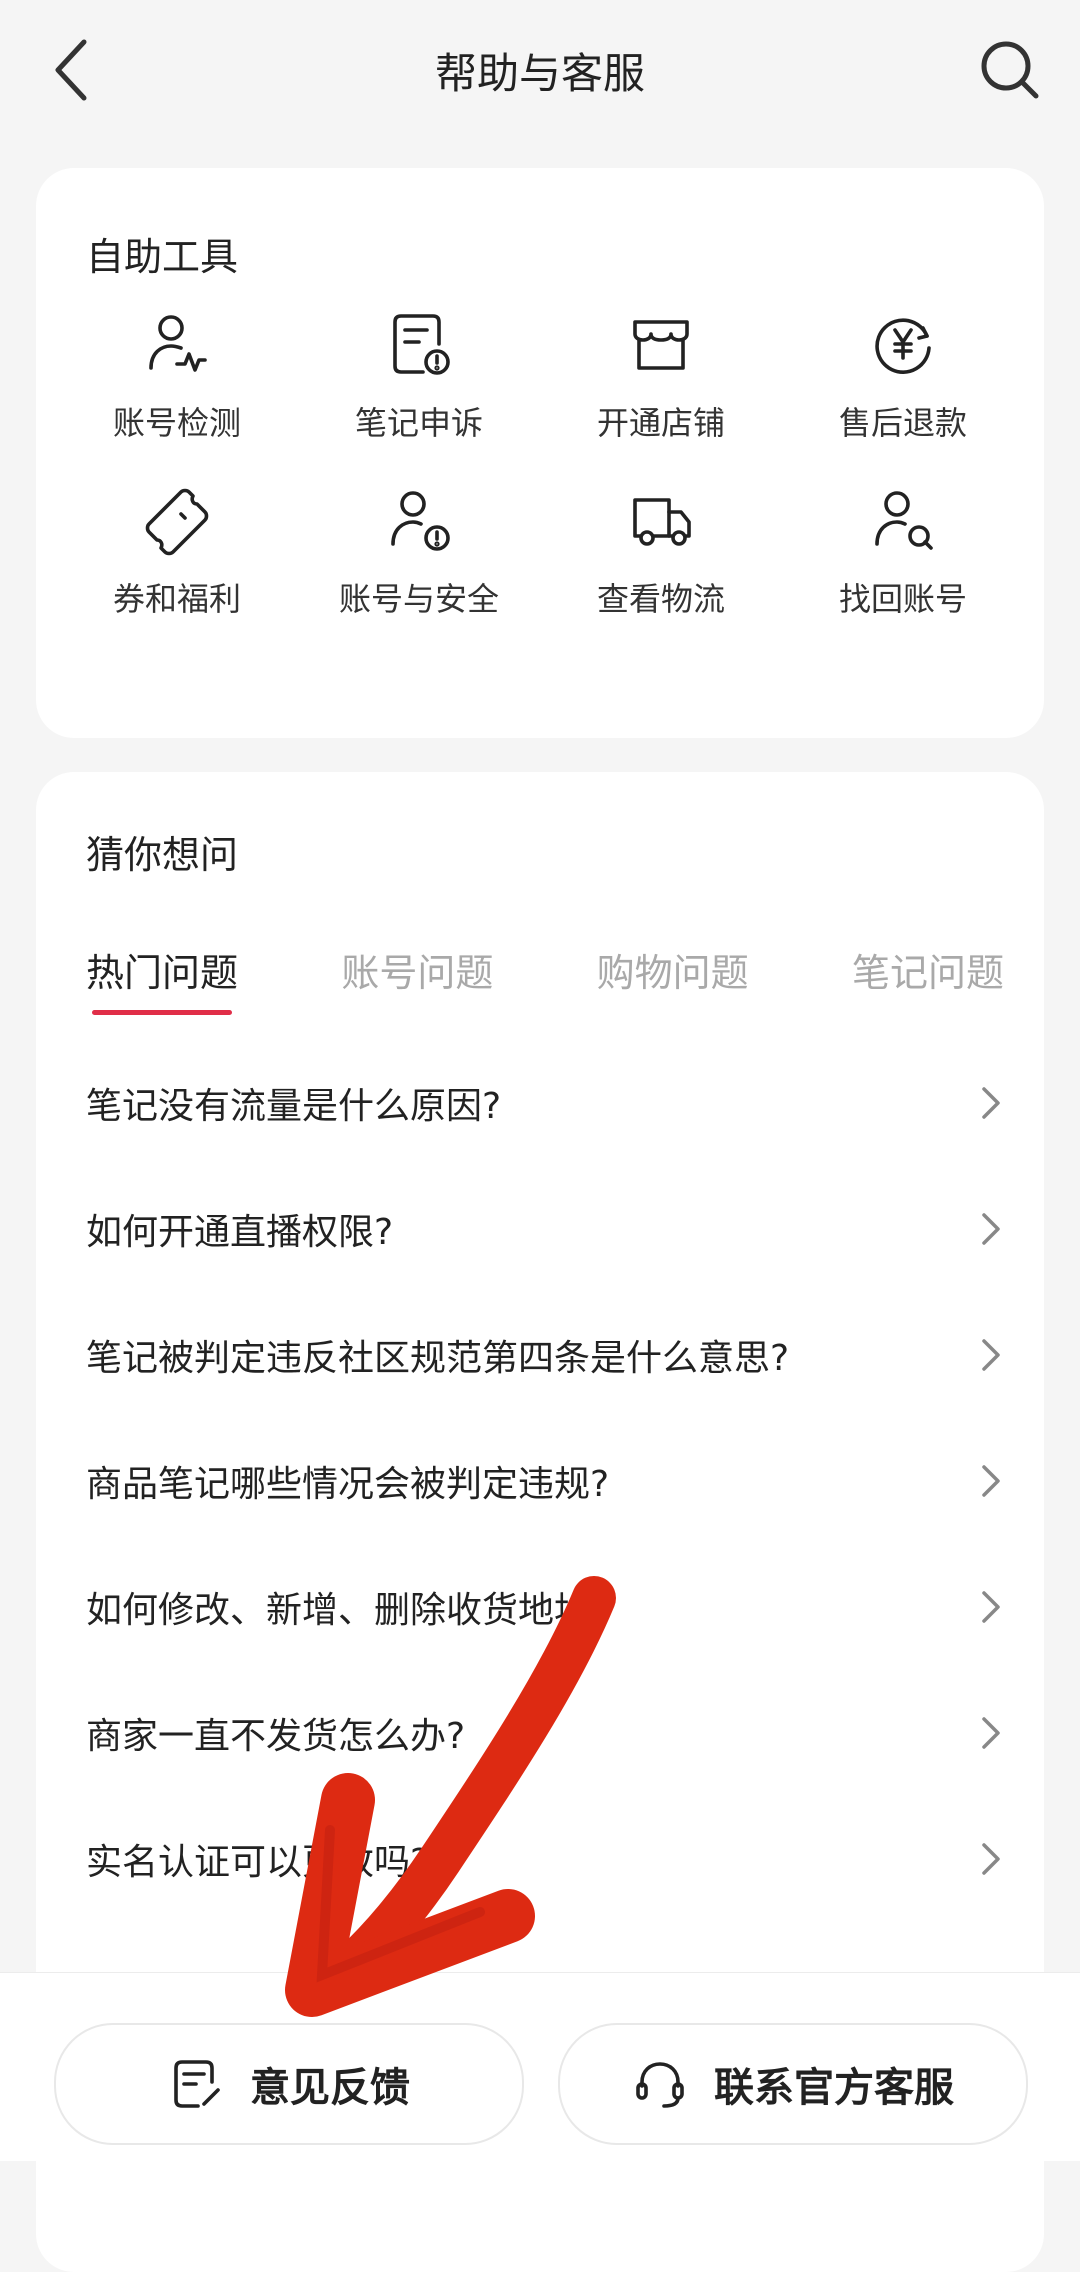 Image resolution: width=1080 pixels, height=2272 pixels. I want to click on contact-service-button: 联系官方客服, so click(793, 2084).